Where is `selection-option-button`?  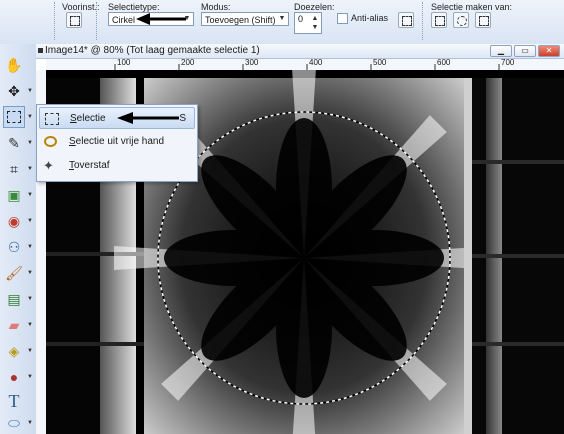 selection-option-button is located at coordinates (406, 20).